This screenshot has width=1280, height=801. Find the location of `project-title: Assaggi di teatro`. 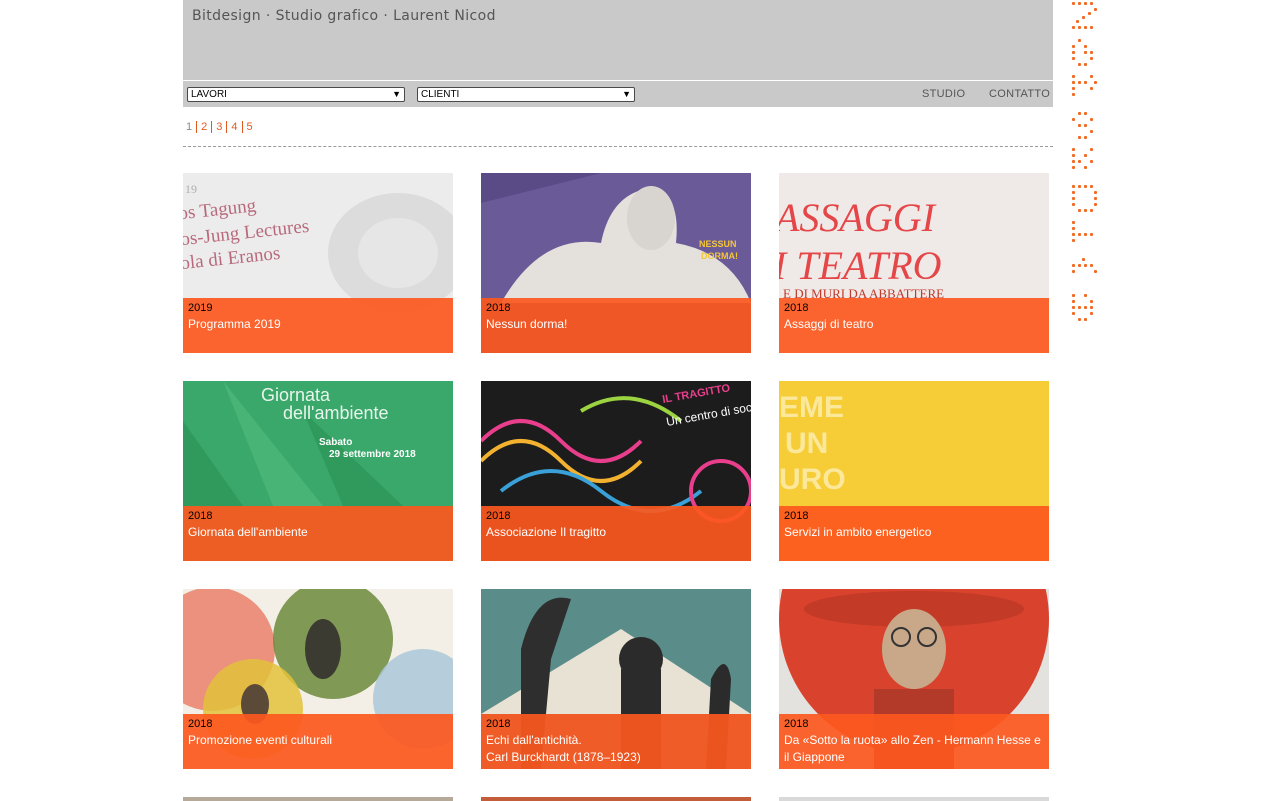

project-title: Assaggi di teatro is located at coordinates (829, 324).